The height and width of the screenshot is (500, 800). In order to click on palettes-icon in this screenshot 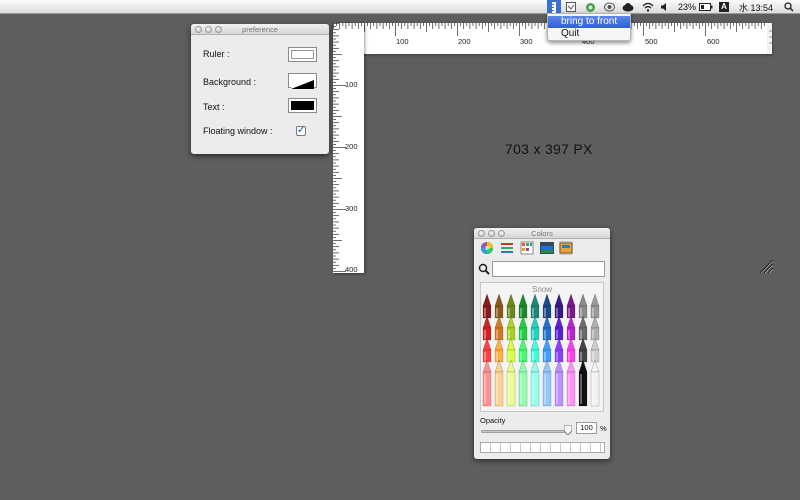, I will do `click(527, 248)`.